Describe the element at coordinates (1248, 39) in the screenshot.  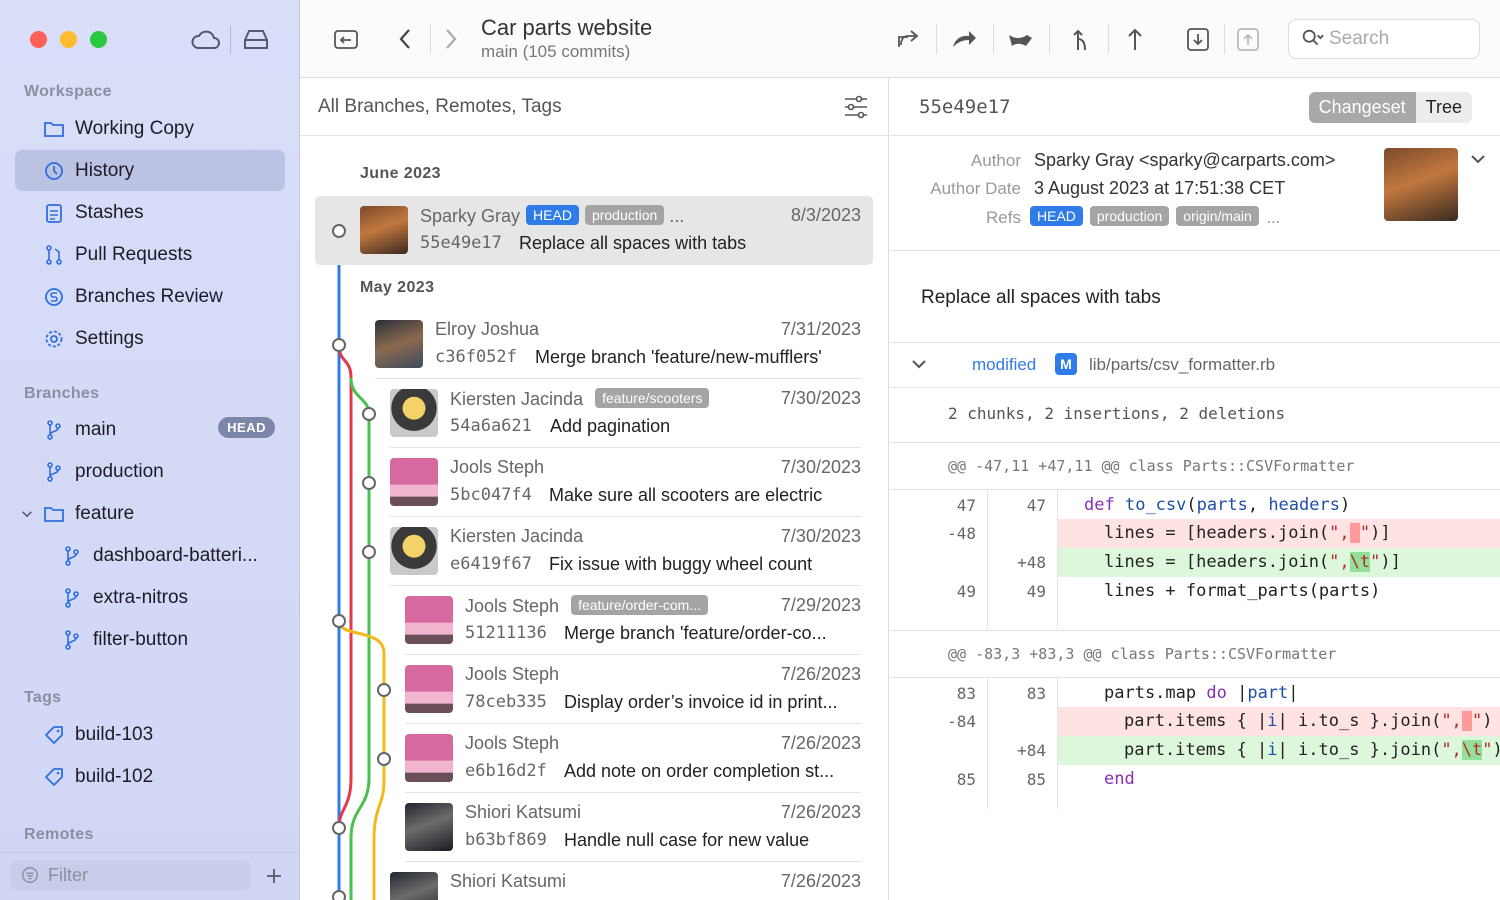
I see `pop-stash-button` at that location.